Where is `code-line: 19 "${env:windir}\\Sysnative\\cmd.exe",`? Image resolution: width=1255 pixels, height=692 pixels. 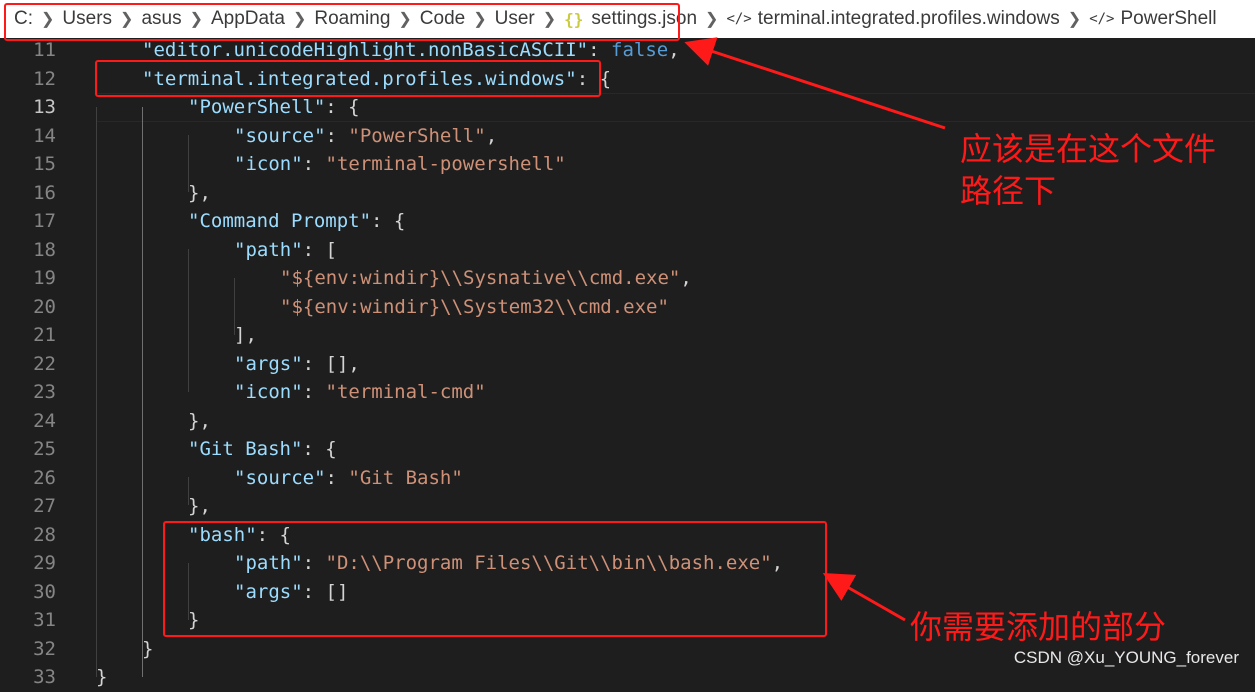
code-line: 19 "${env:windir}\\Sysnative\\cmd.exe", is located at coordinates (627, 278).